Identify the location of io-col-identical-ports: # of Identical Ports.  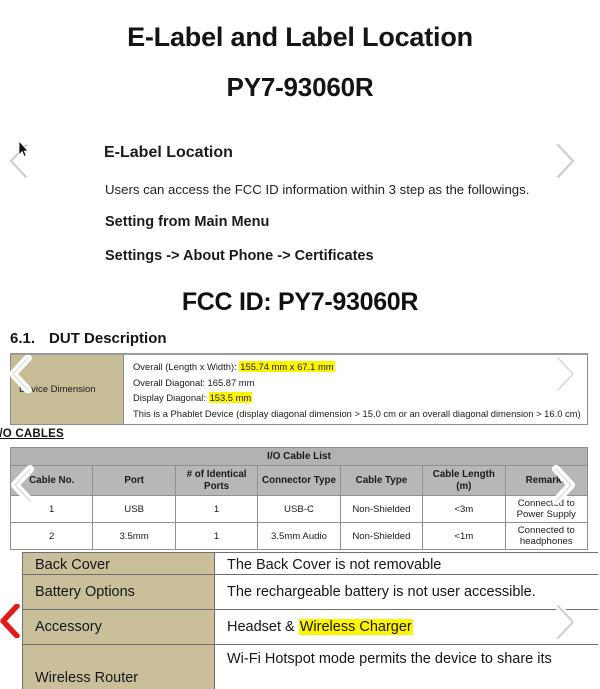
(216, 480).